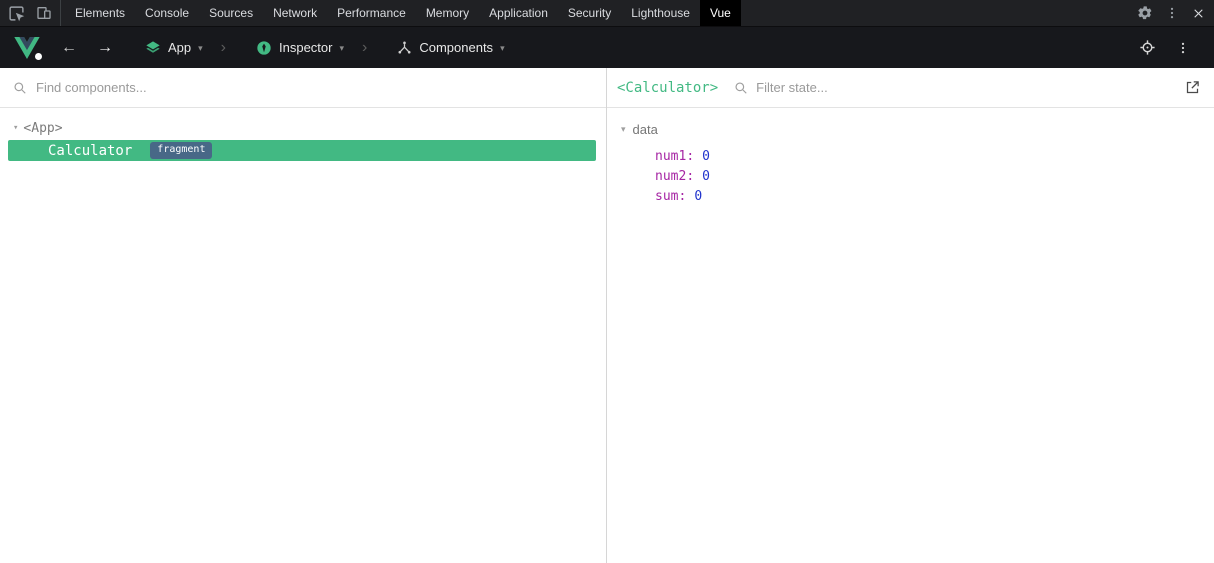 Image resolution: width=1214 pixels, height=563 pixels. I want to click on devtools-left-icons, so click(30, 13).